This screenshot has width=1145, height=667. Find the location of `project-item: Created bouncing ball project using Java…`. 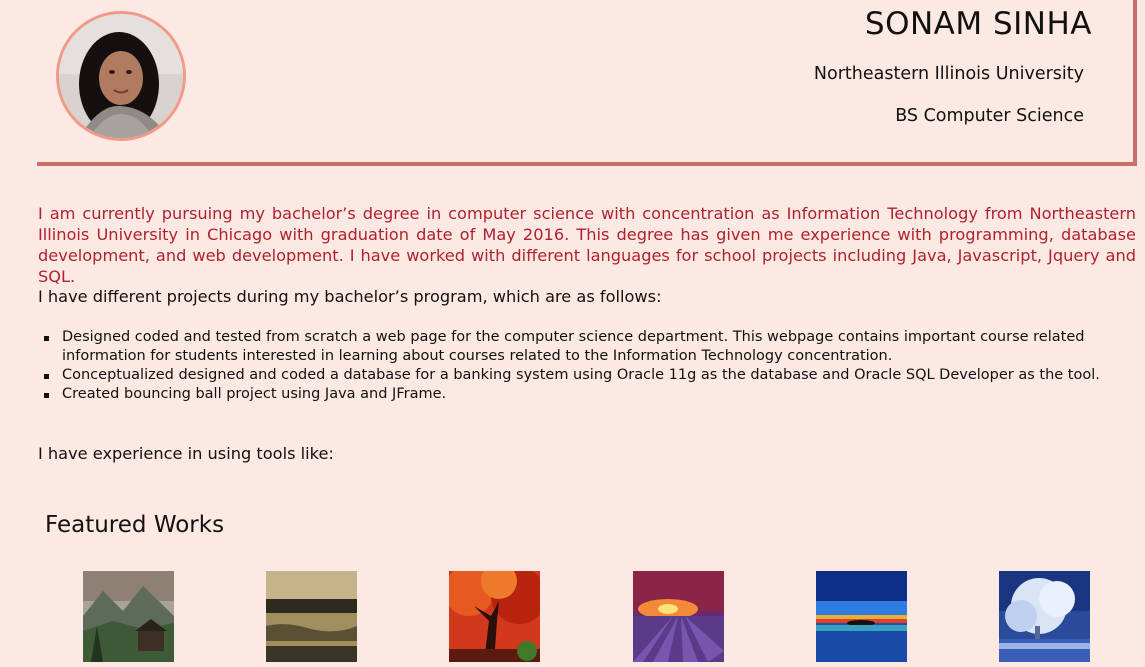

project-item: Created bouncing ball project using Java… is located at coordinates (590, 394).